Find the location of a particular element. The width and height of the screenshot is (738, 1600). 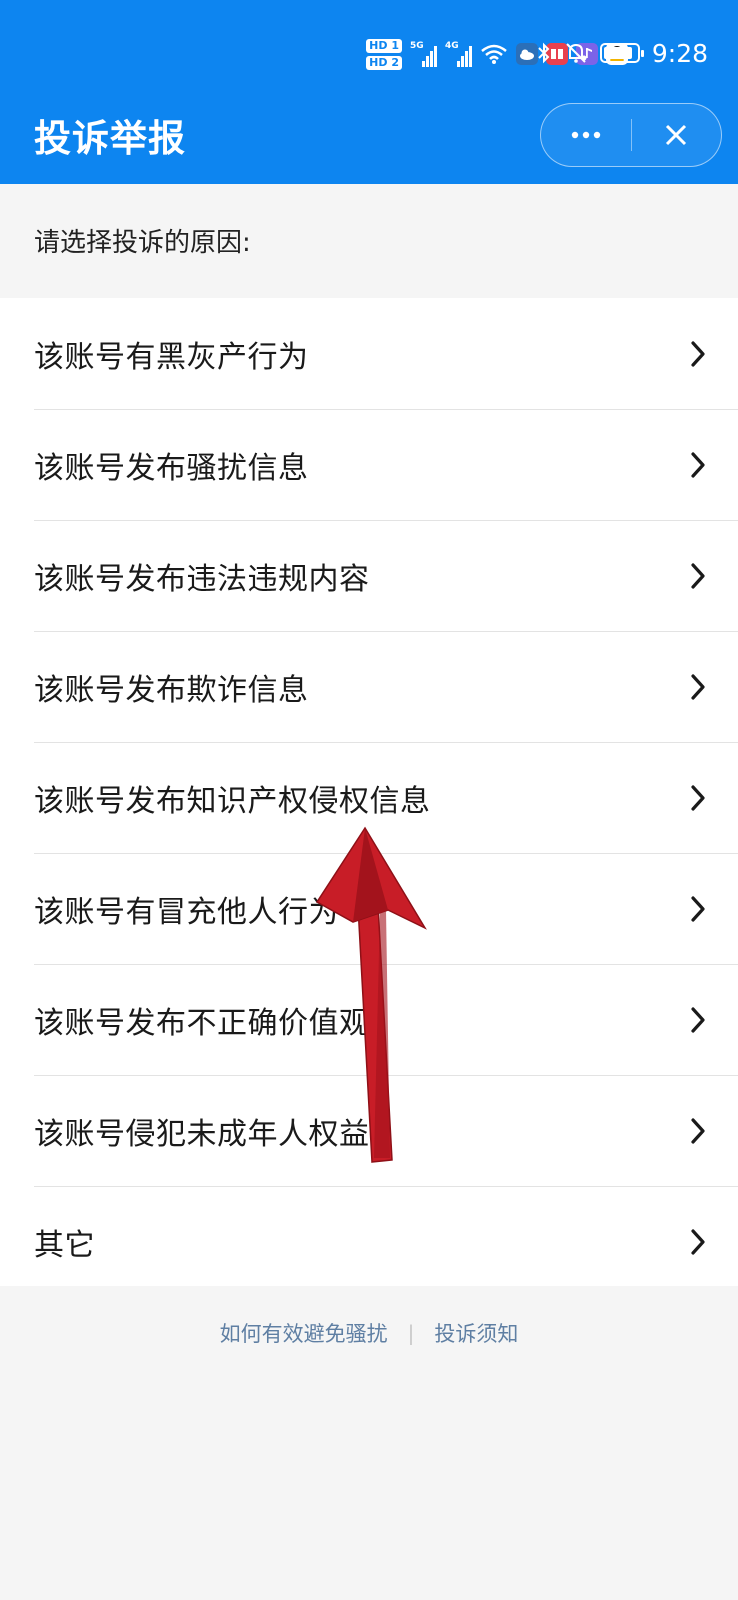

close-button is located at coordinates (677, 135).